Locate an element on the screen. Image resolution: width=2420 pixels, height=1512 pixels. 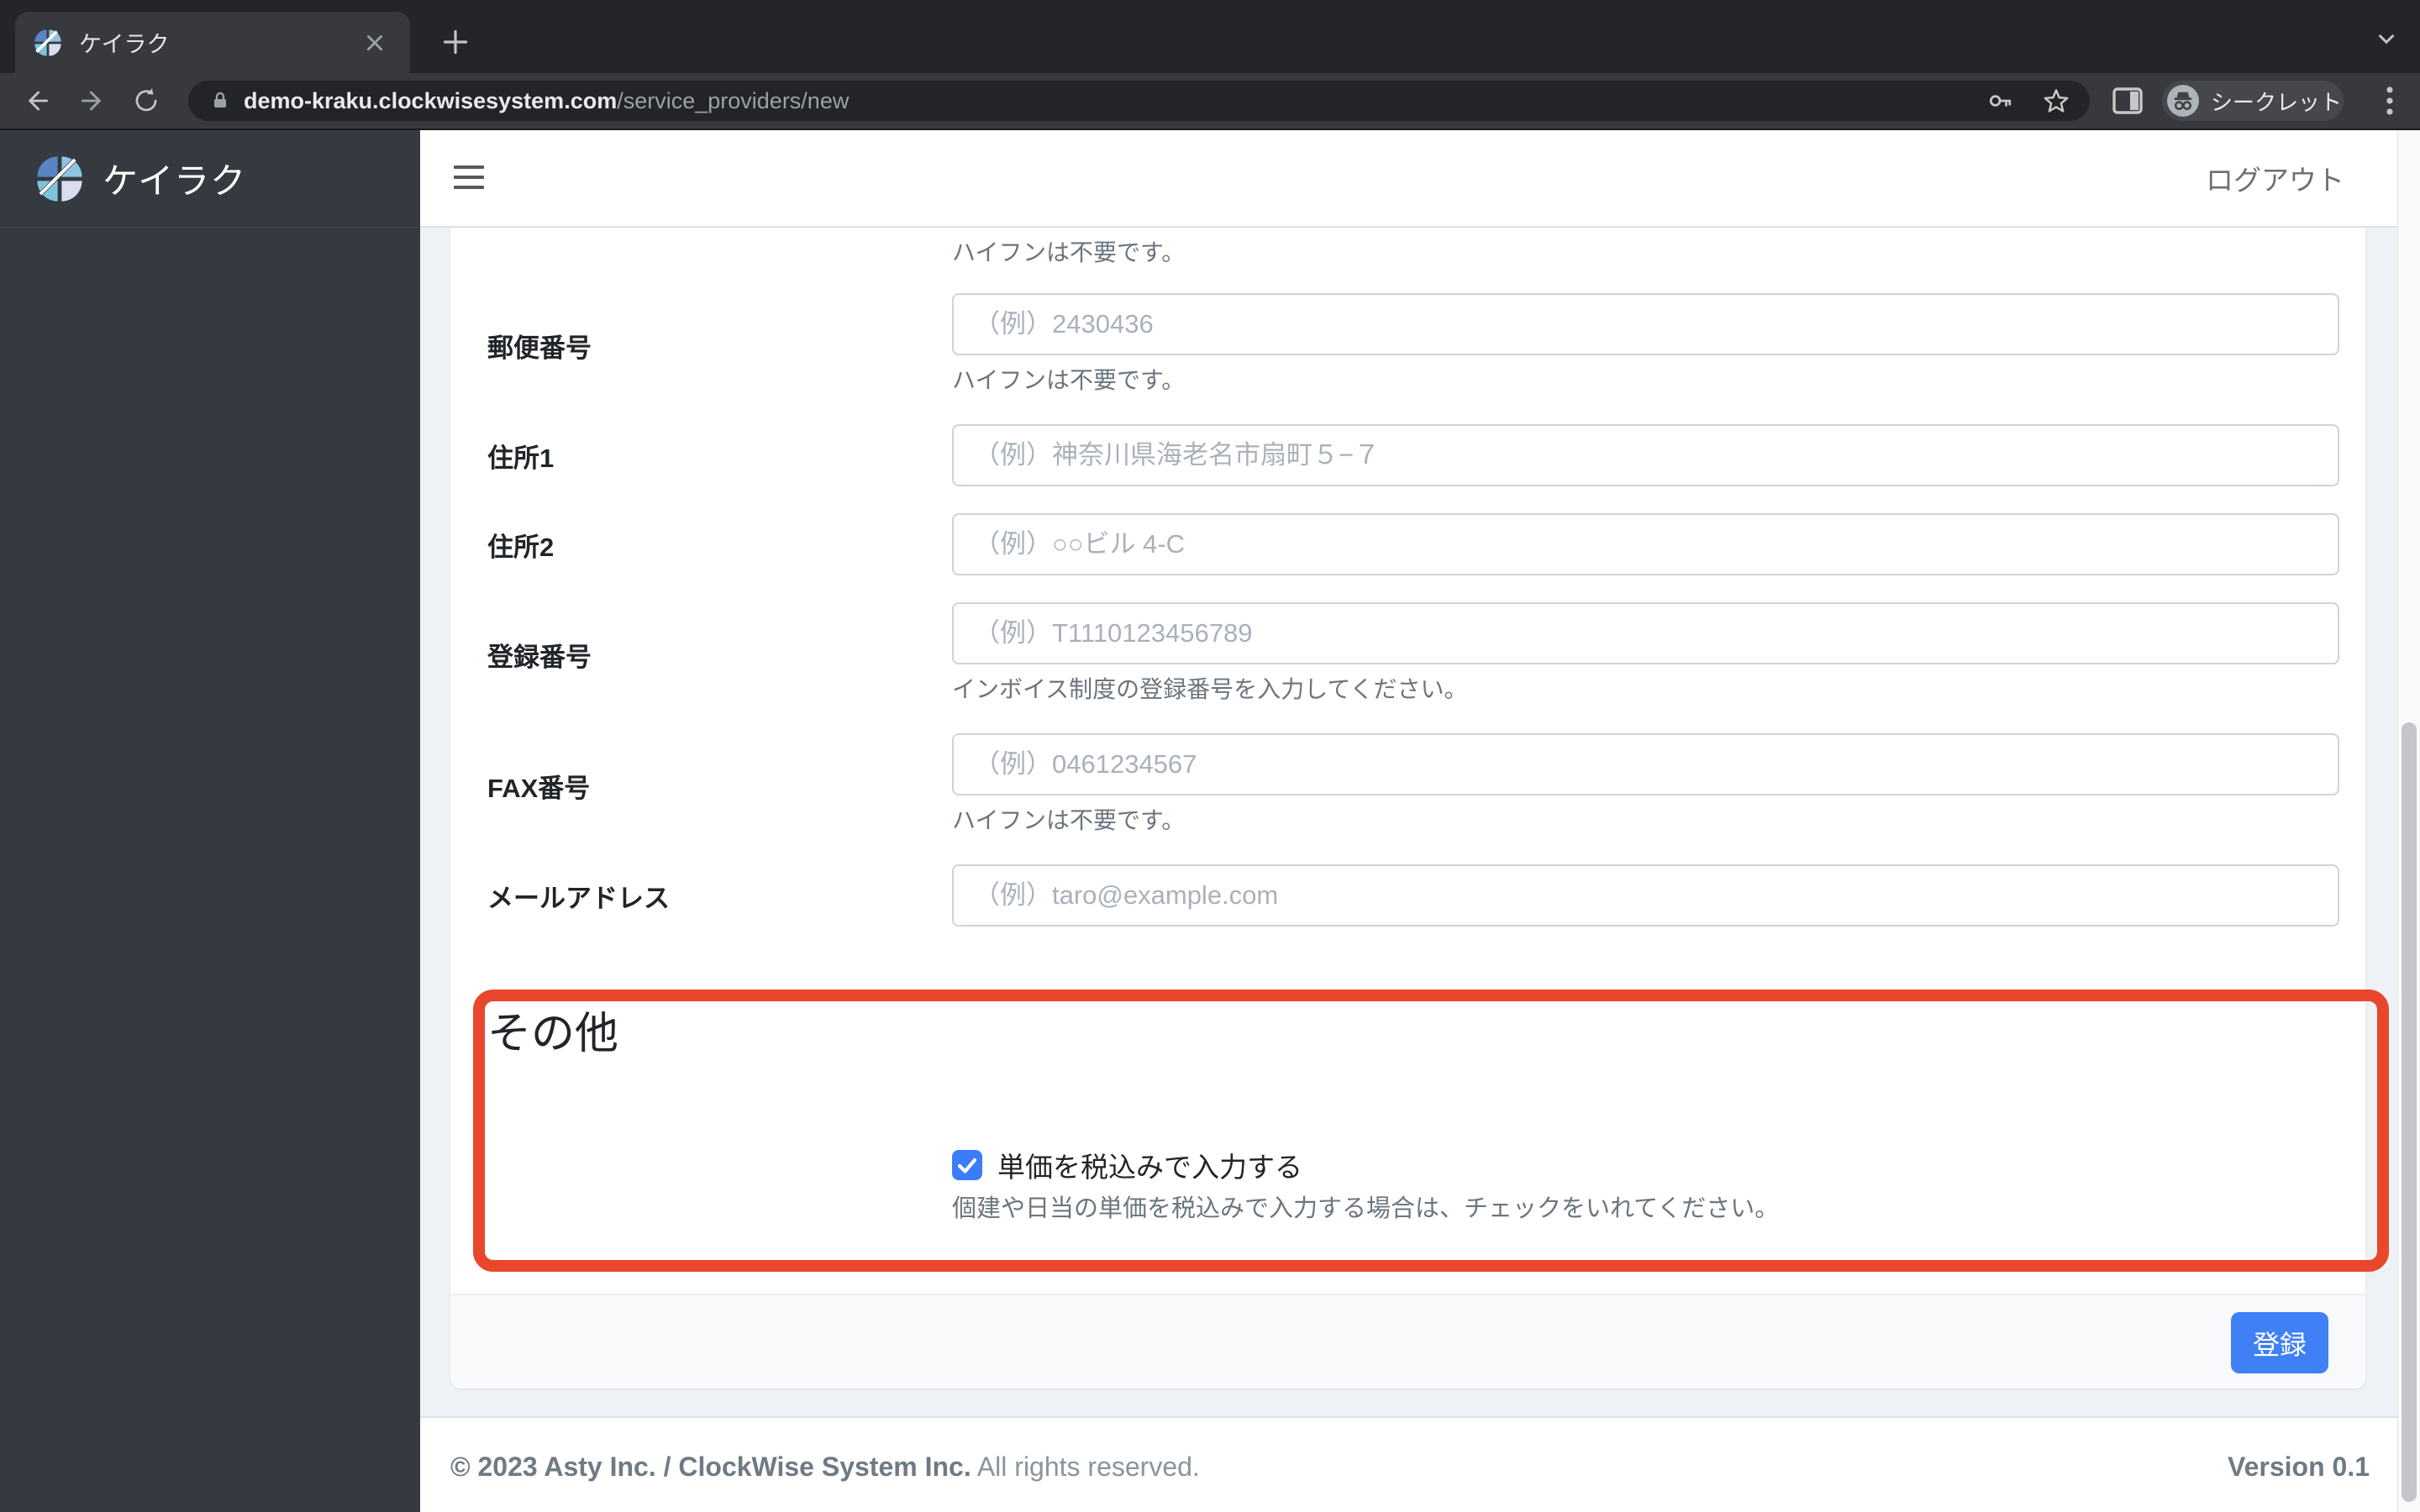
copyright-rest: All rights reserved. is located at coordinates (1088, 1467).